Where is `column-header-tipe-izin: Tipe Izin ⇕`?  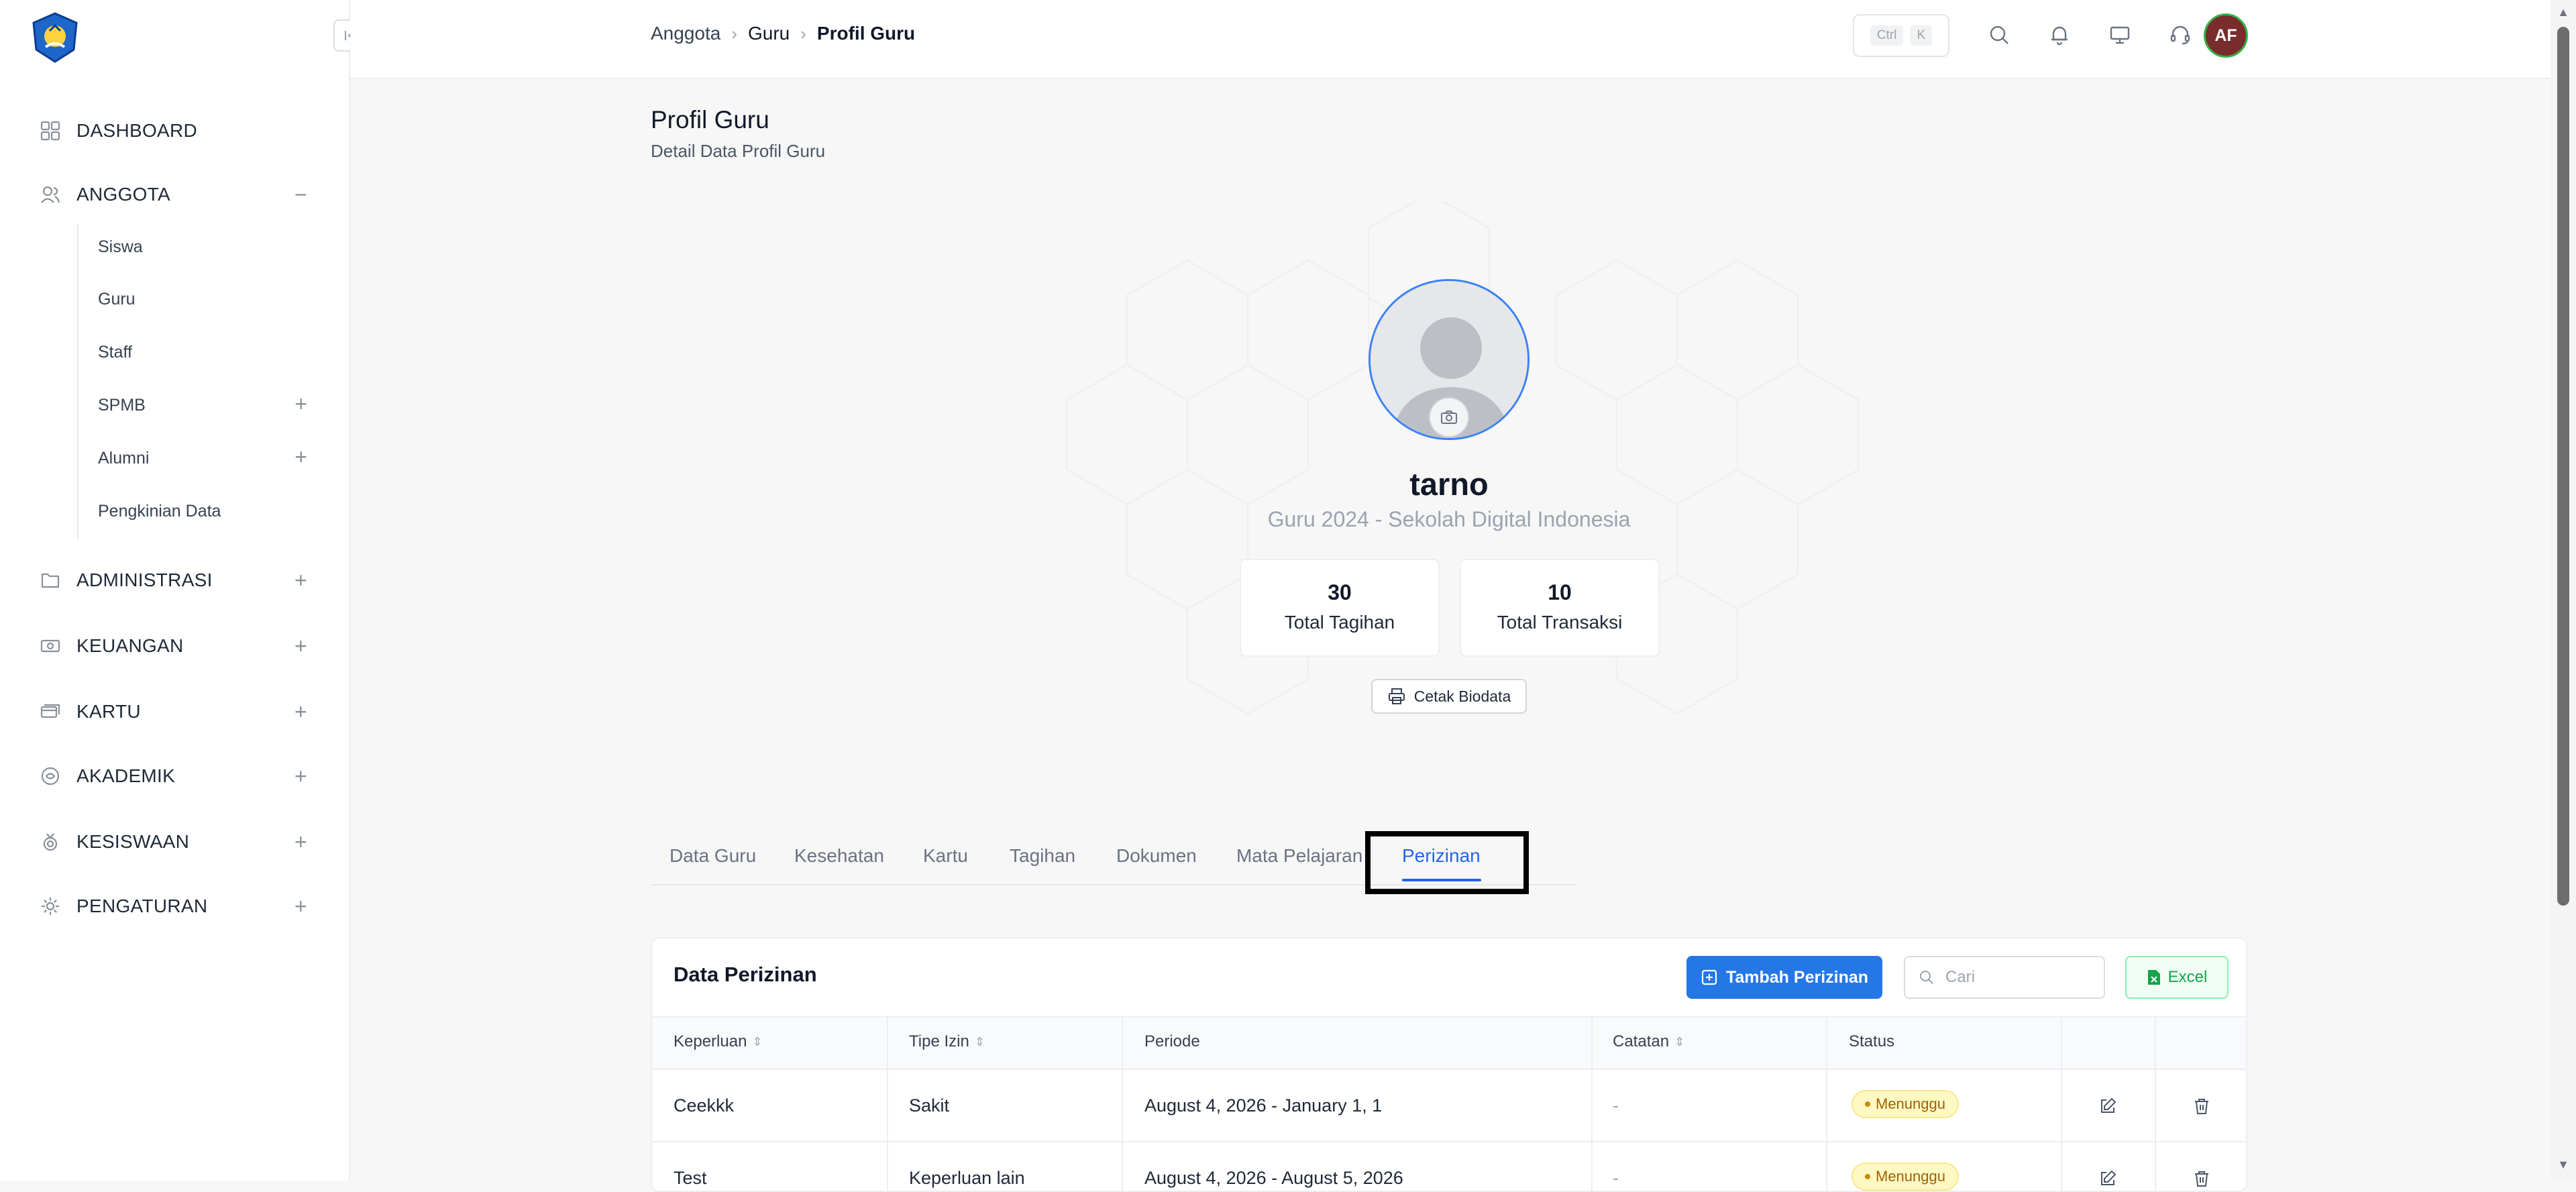 column-header-tipe-izin: Tipe Izin ⇕ is located at coordinates (947, 1041).